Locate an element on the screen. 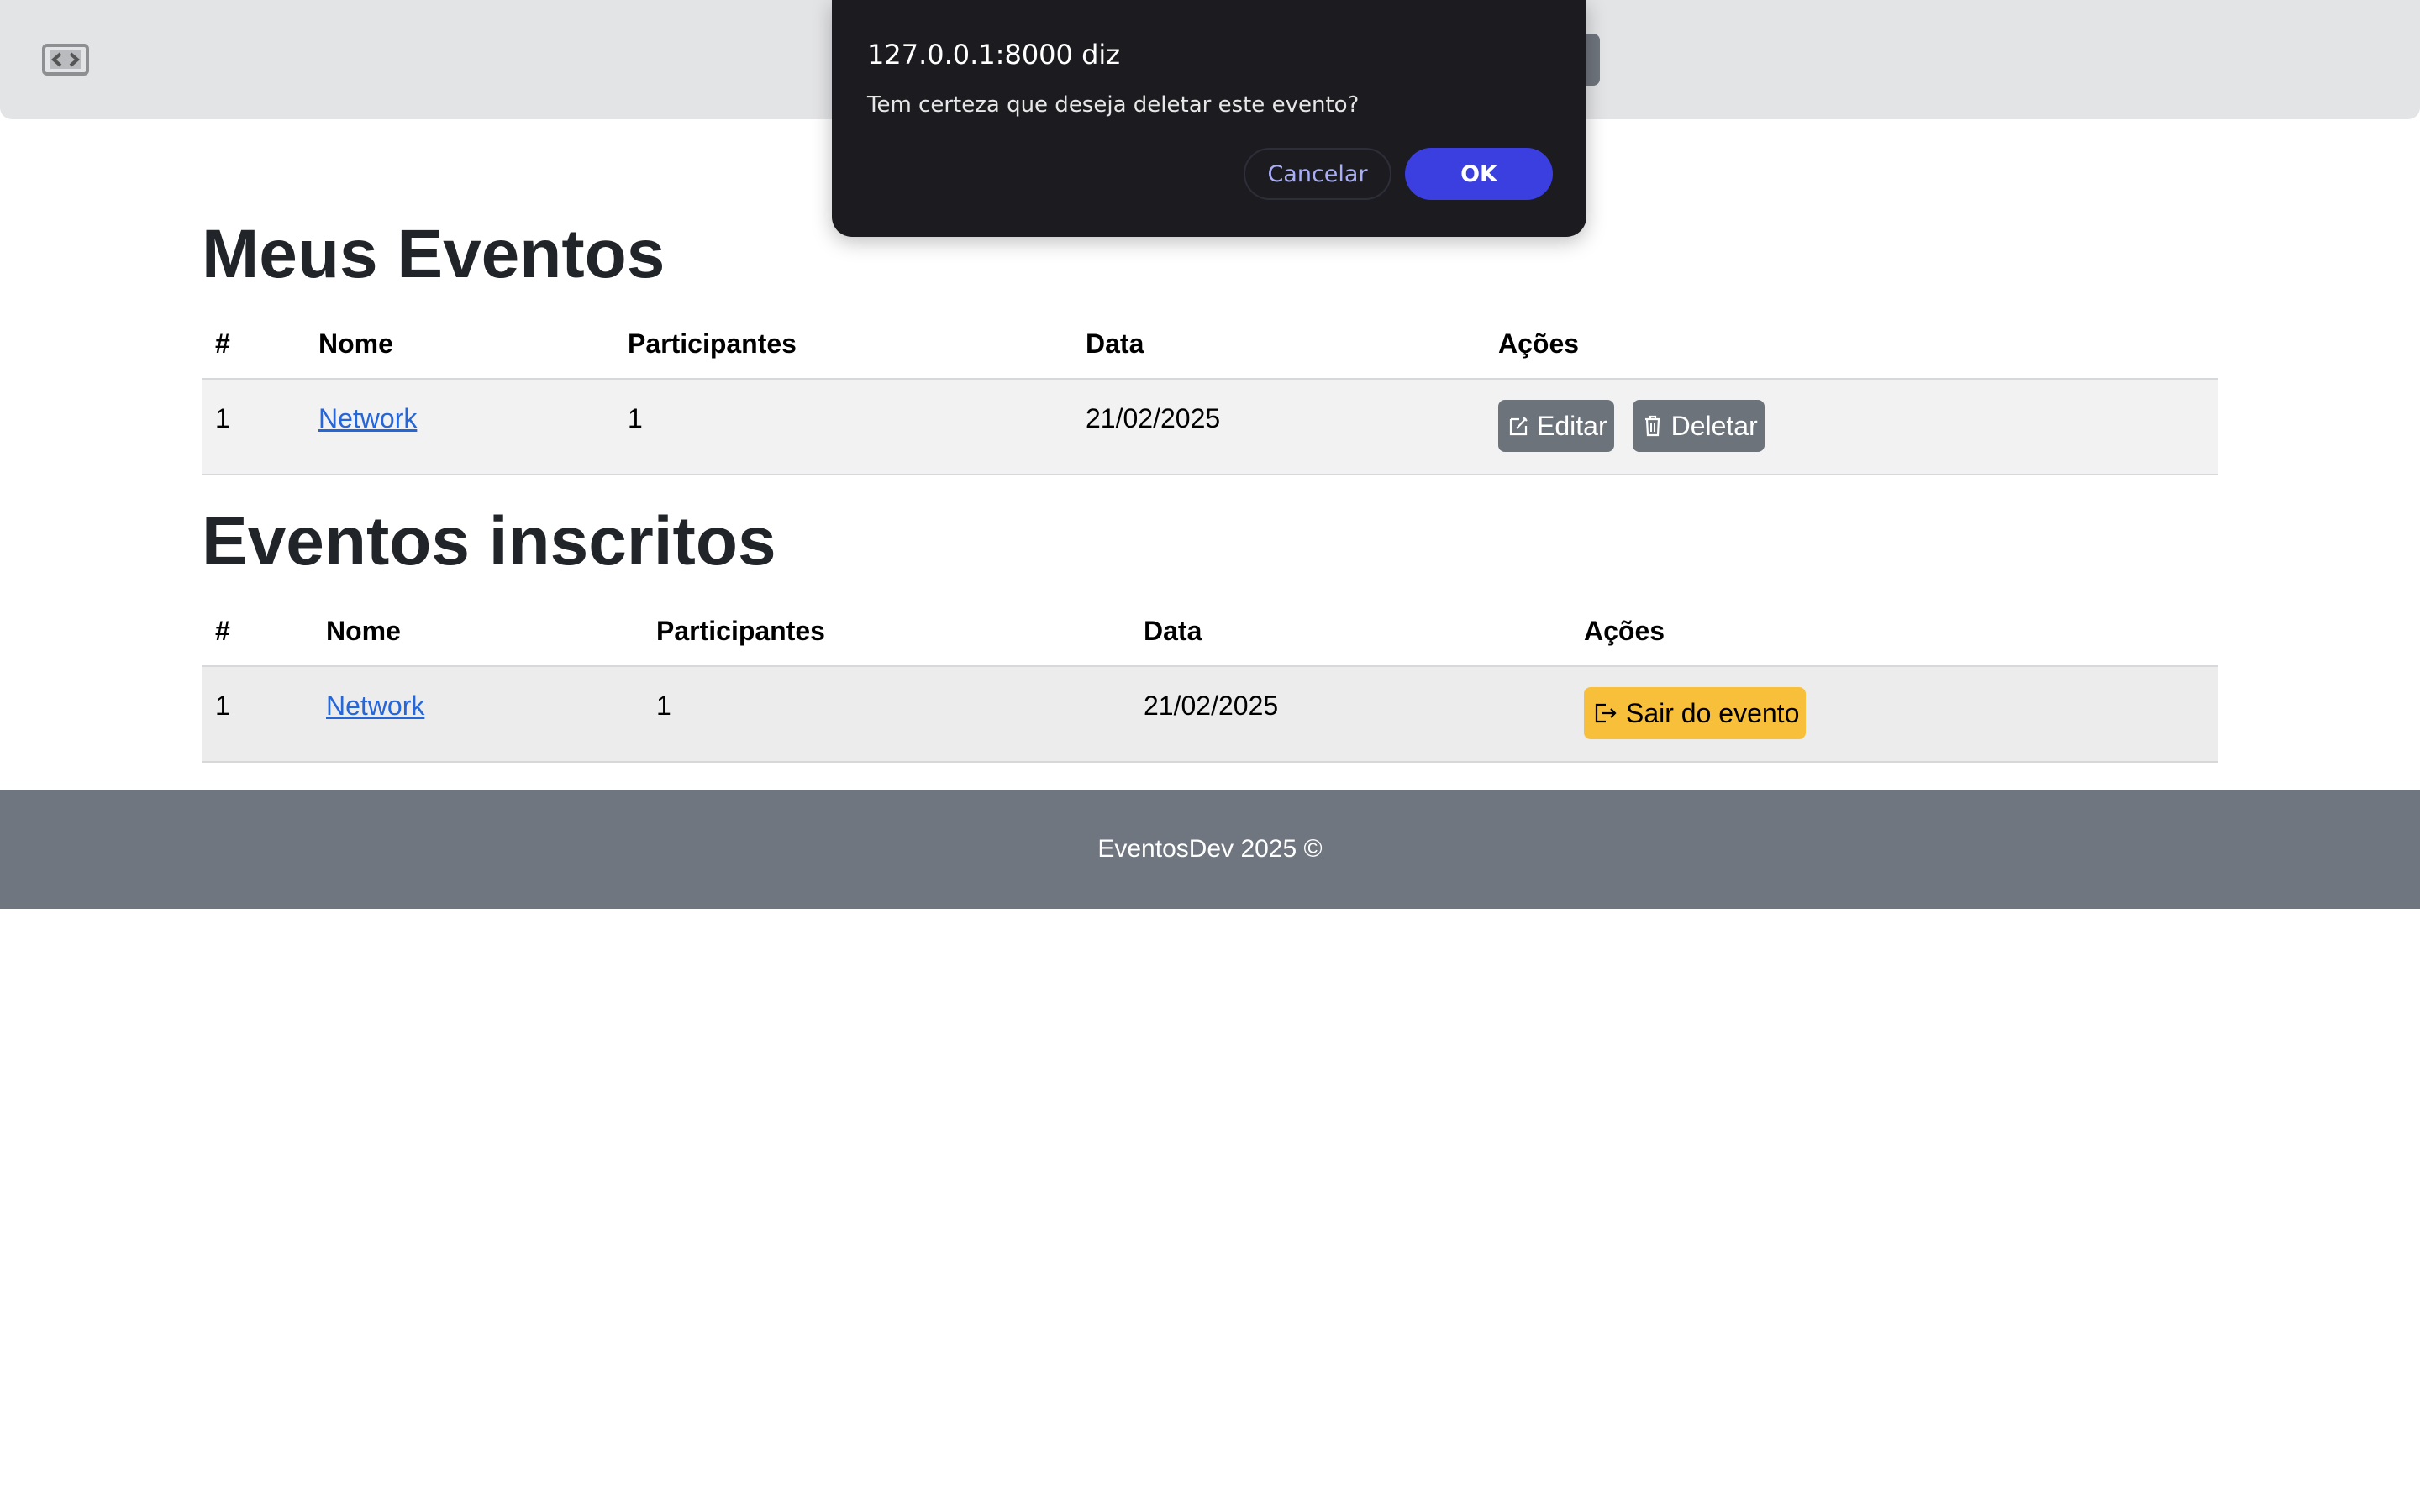 The height and width of the screenshot is (1512, 2420). table-row: 1 Network 1 21/02/2025 Sair do evento is located at coordinates (1210, 714).